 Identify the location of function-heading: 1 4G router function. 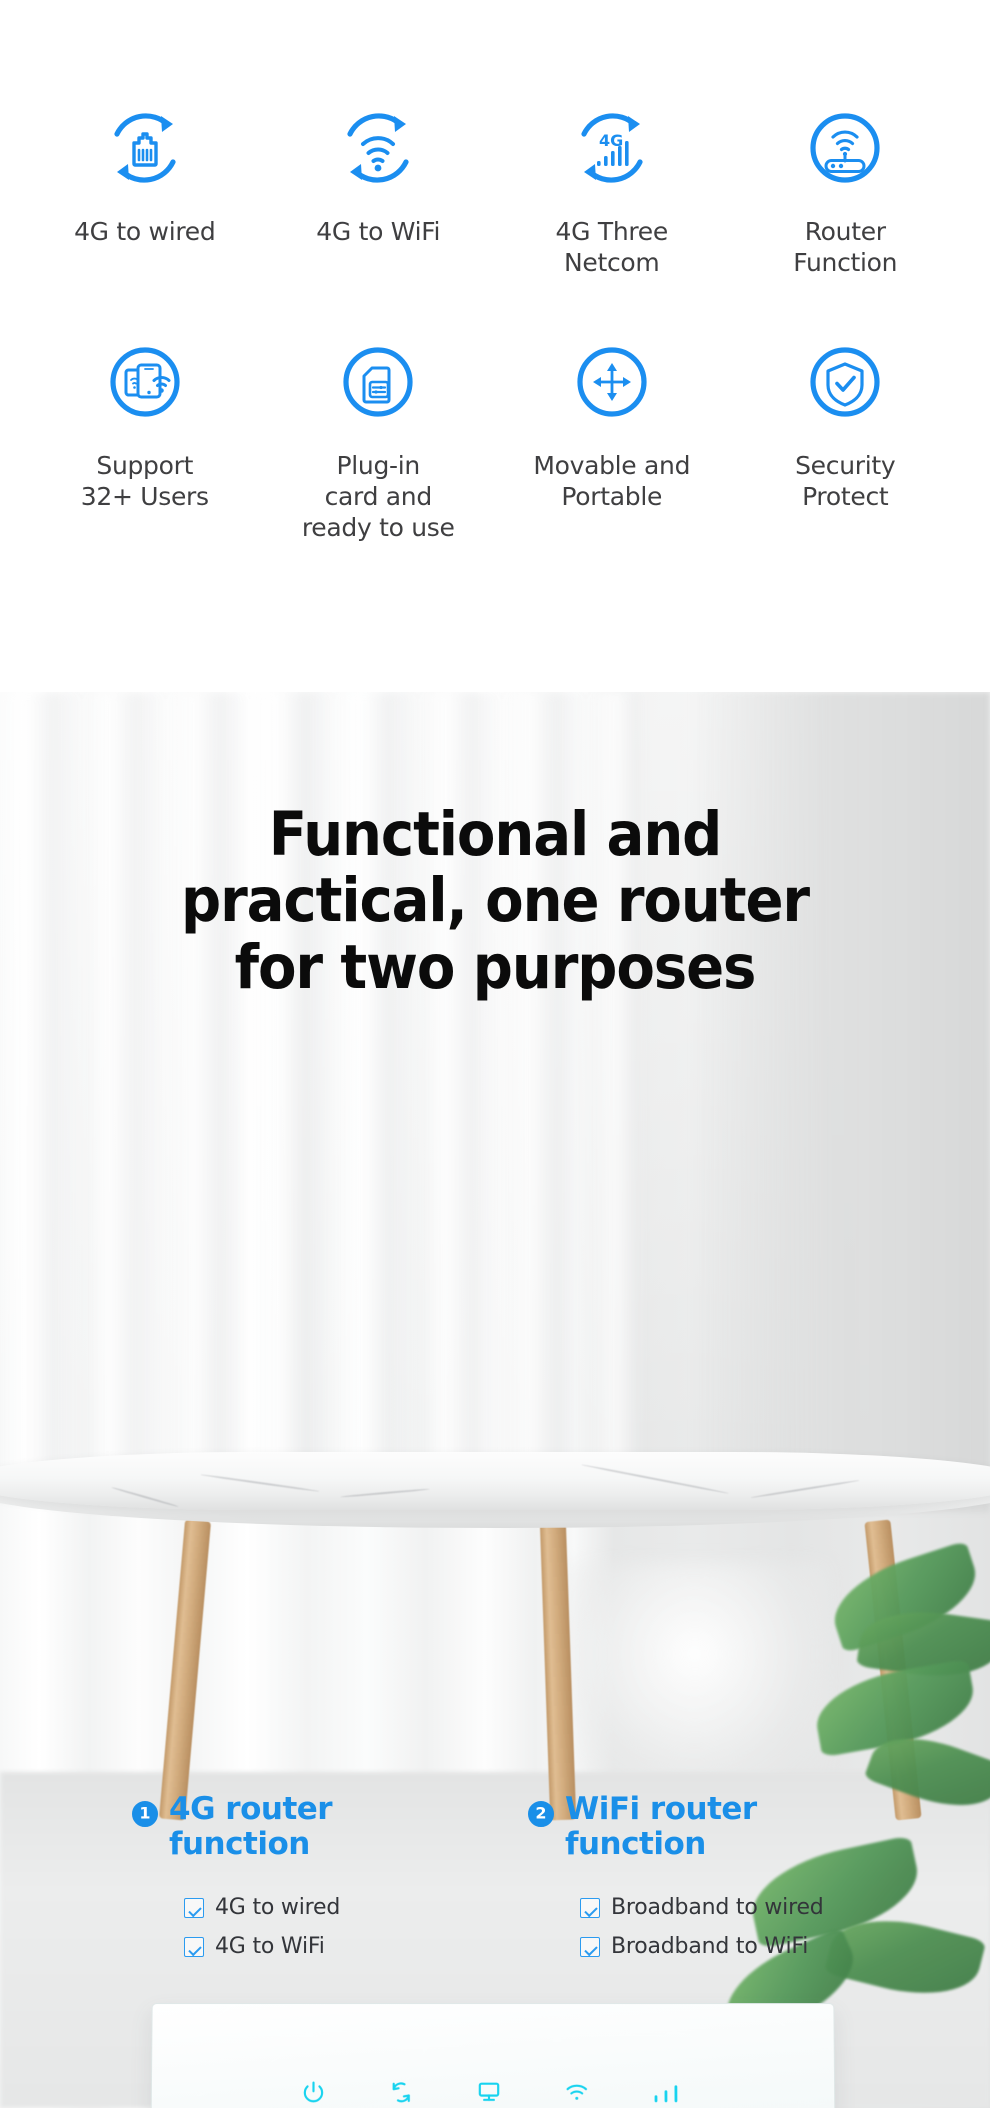
(297, 1826).